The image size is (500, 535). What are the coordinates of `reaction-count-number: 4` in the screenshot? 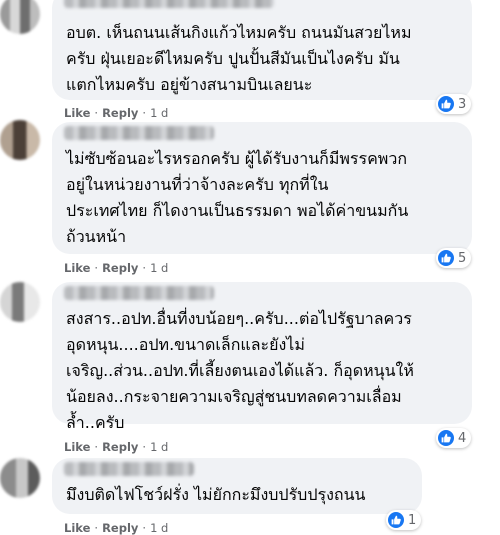 It's located at (462, 438).